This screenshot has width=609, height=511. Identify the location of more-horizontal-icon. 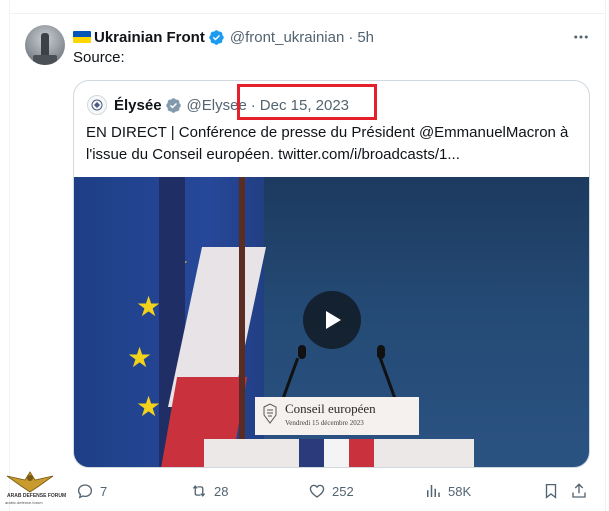
(581, 37).